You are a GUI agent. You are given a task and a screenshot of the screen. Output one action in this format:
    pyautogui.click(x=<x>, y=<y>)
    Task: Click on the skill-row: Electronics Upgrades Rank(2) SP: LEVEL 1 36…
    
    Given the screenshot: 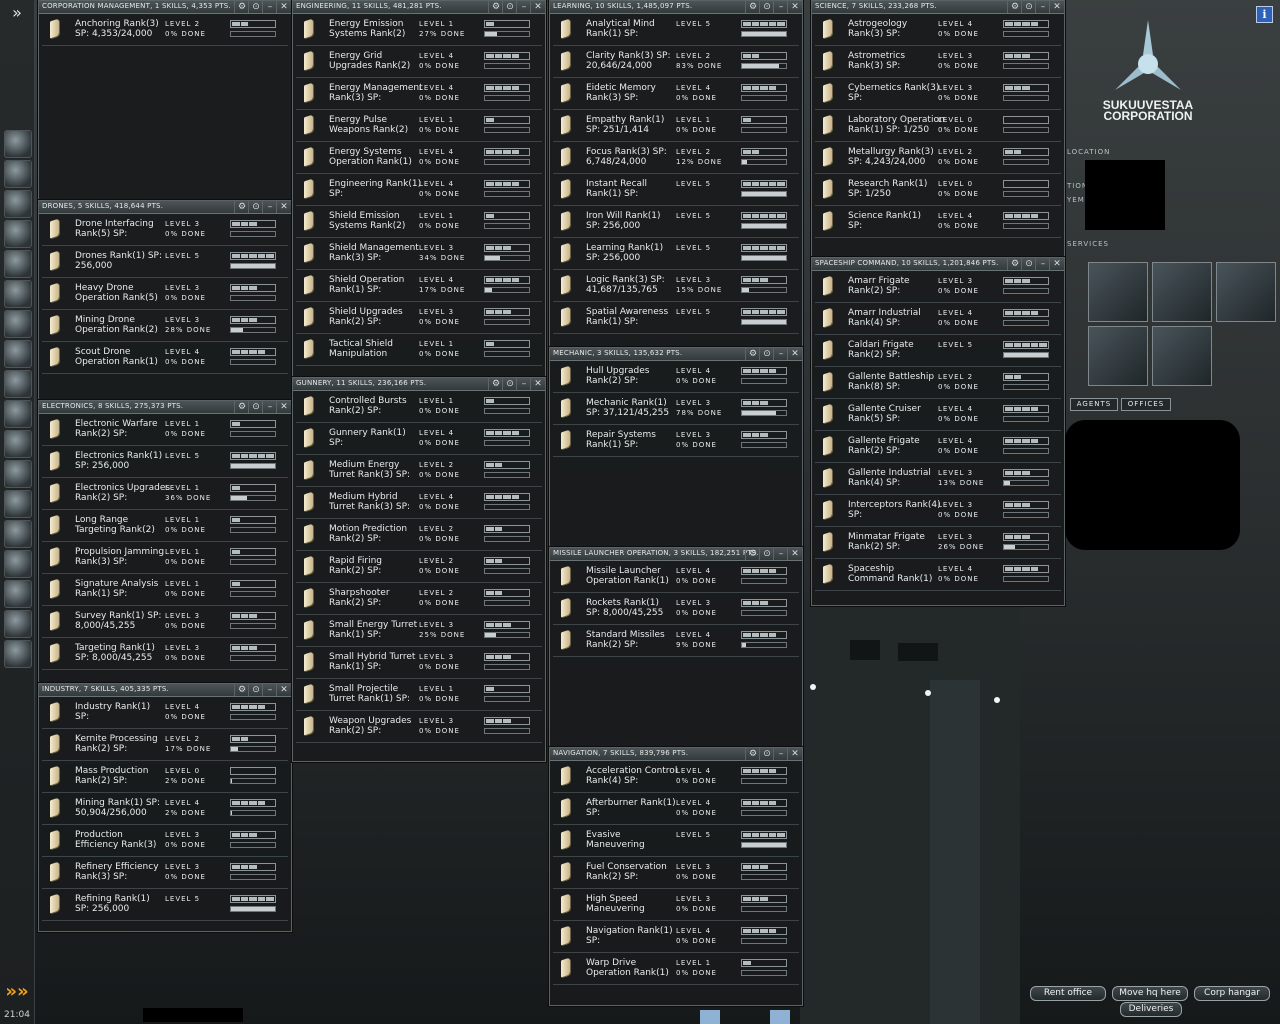 What is the action you would take?
    pyautogui.click(x=165, y=494)
    